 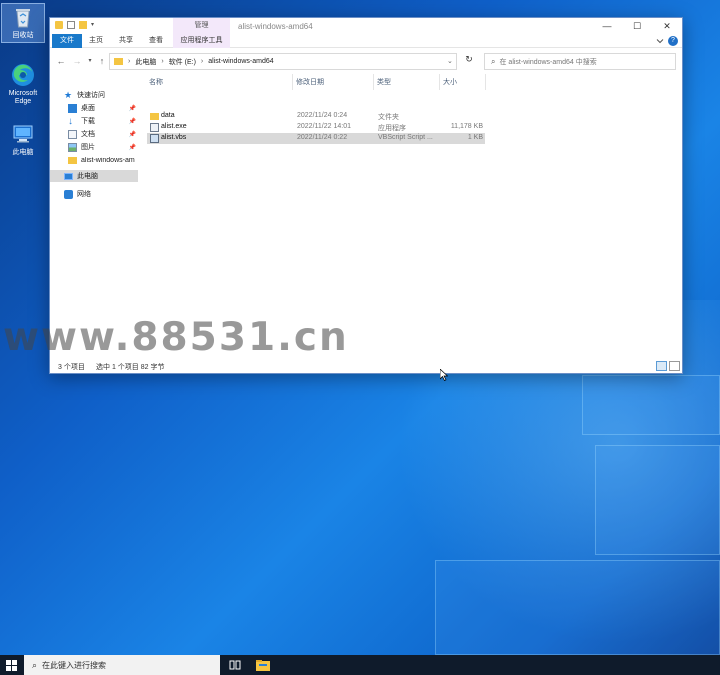 What do you see at coordinates (68, 194) in the screenshot?
I see `network-icon` at bounding box center [68, 194].